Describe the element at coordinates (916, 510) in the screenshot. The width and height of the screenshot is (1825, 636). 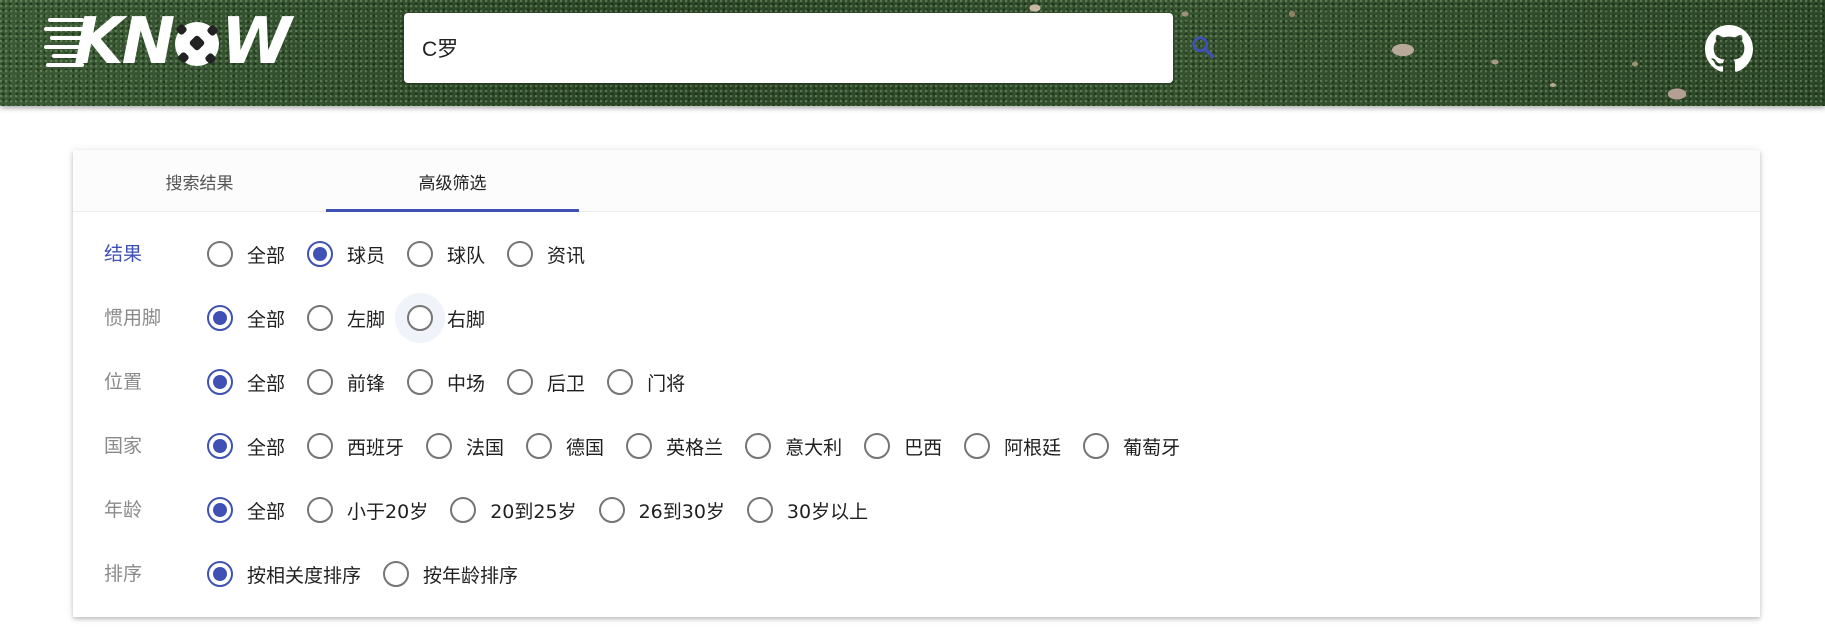
I see `filter-row-age: 年龄 全部 小于20岁 20到25岁 26到30岁 30岁以上` at that location.